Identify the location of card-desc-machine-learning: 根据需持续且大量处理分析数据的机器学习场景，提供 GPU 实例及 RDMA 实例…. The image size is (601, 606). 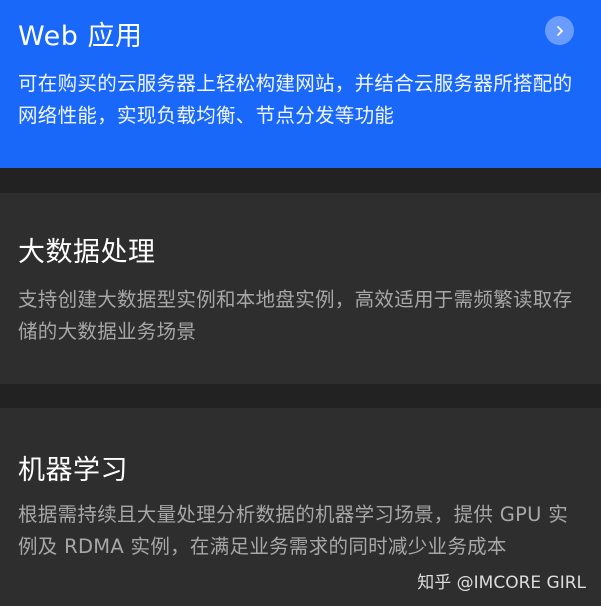
(293, 530).